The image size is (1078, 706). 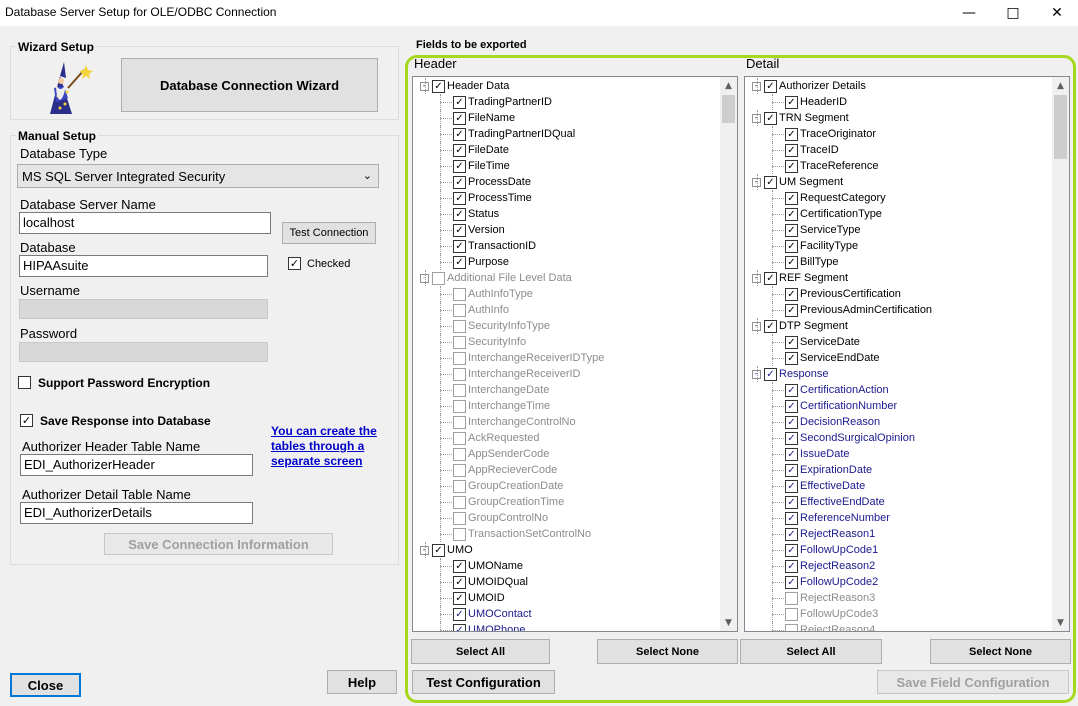 I want to click on tree-field-node: AppSenderCode, so click(x=501, y=454).